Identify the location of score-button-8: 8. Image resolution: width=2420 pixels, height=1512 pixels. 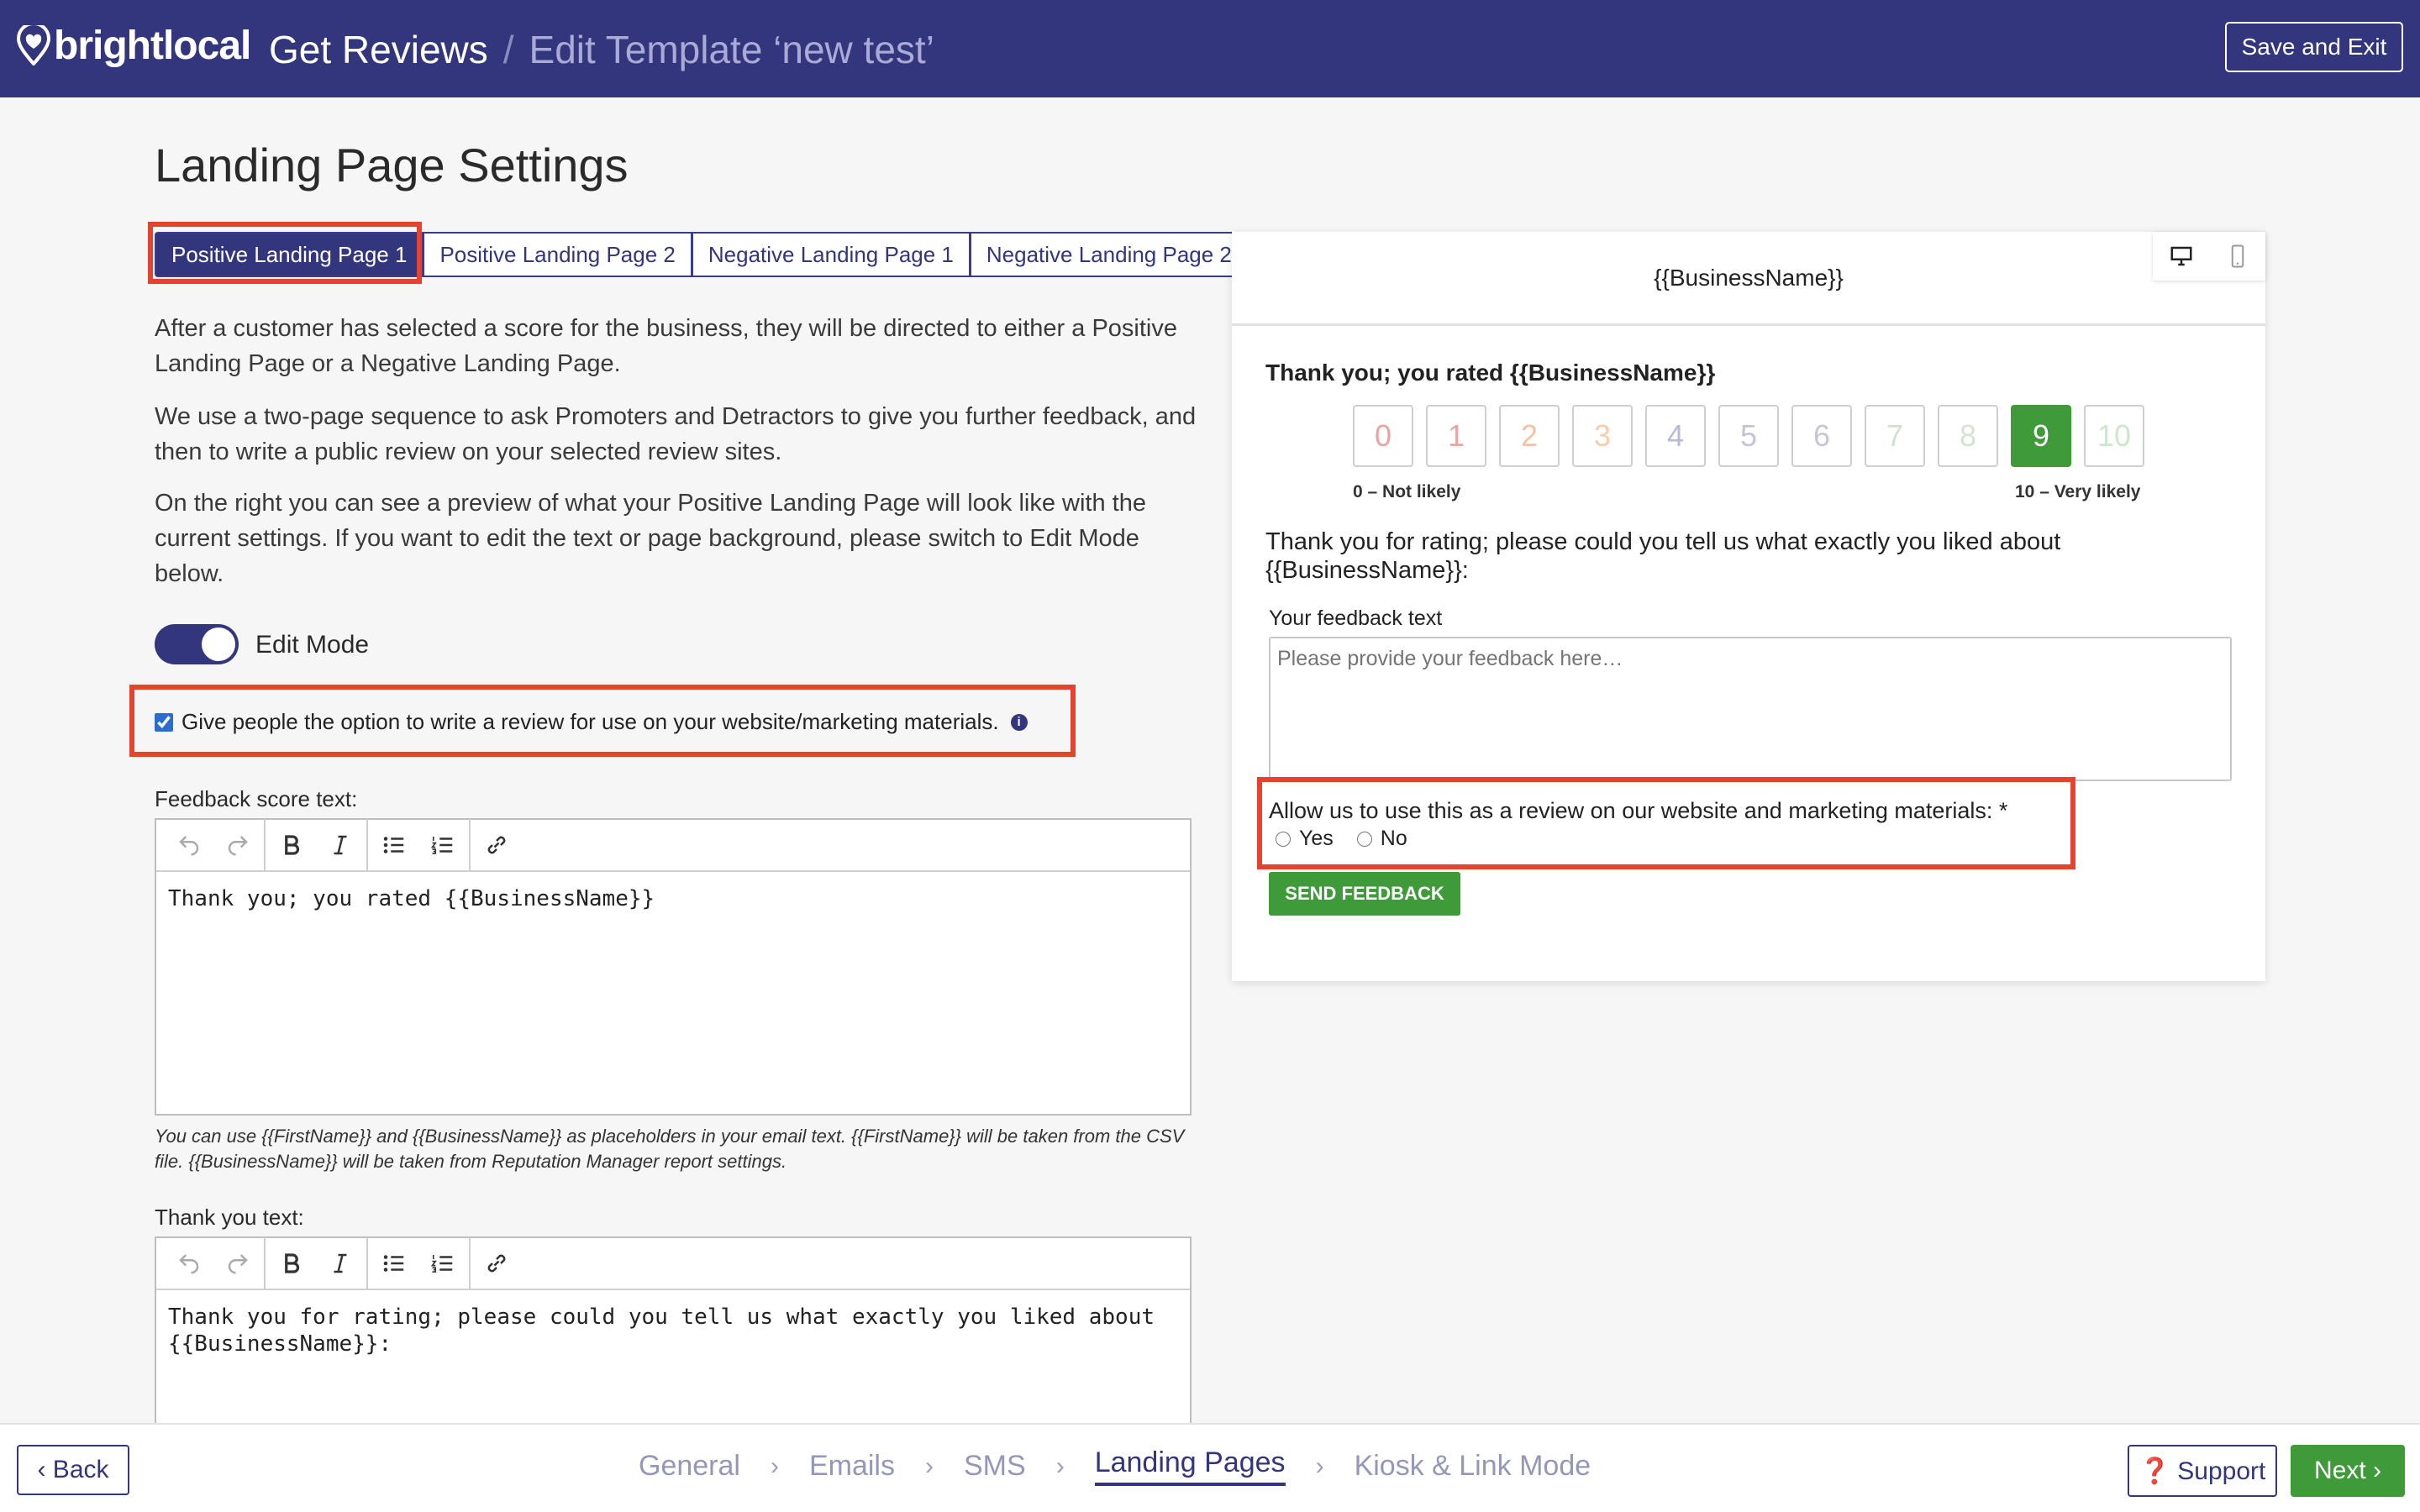
(1968, 436).